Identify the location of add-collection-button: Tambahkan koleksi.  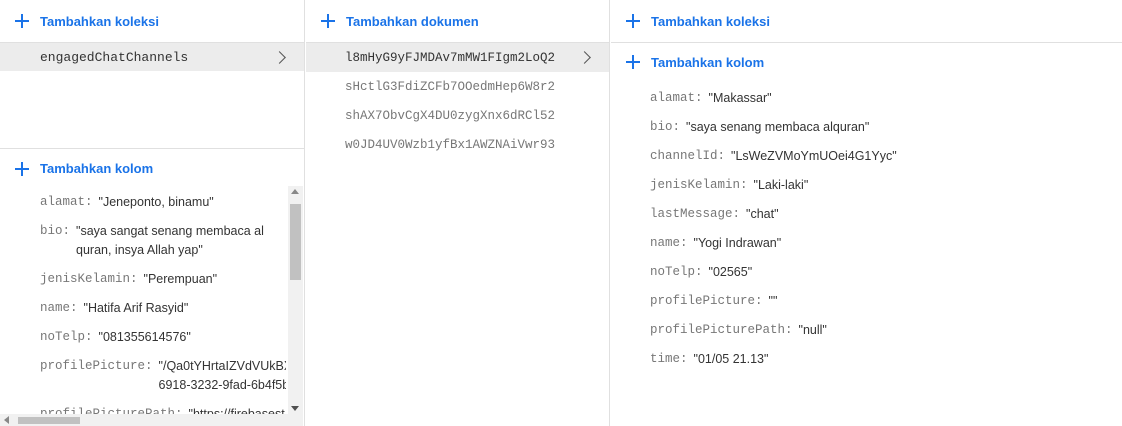
(152, 21).